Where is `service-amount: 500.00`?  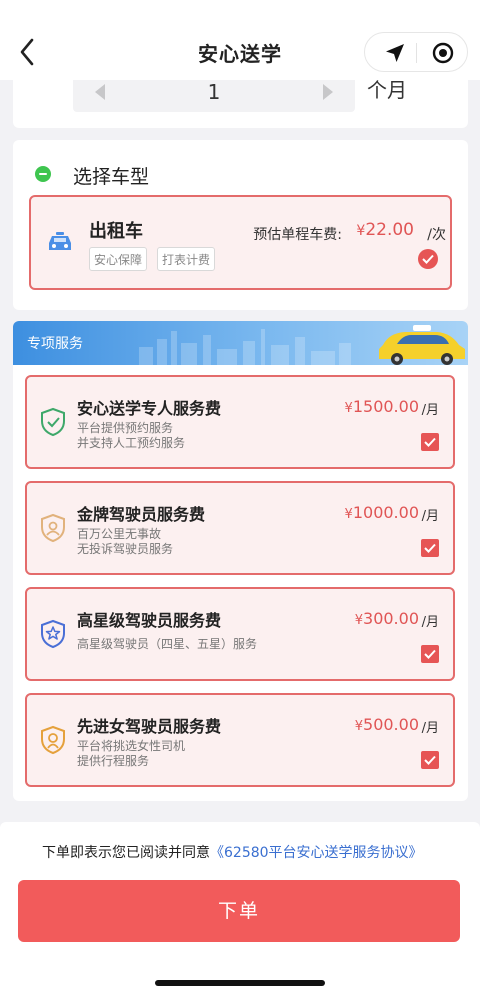
service-amount: 500.00 is located at coordinates (391, 724).